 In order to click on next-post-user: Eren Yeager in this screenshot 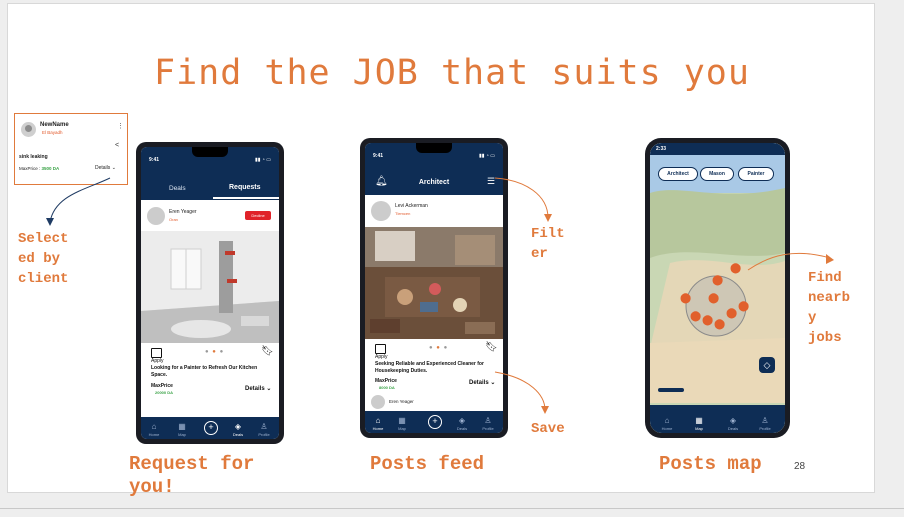, I will do `click(401, 401)`.